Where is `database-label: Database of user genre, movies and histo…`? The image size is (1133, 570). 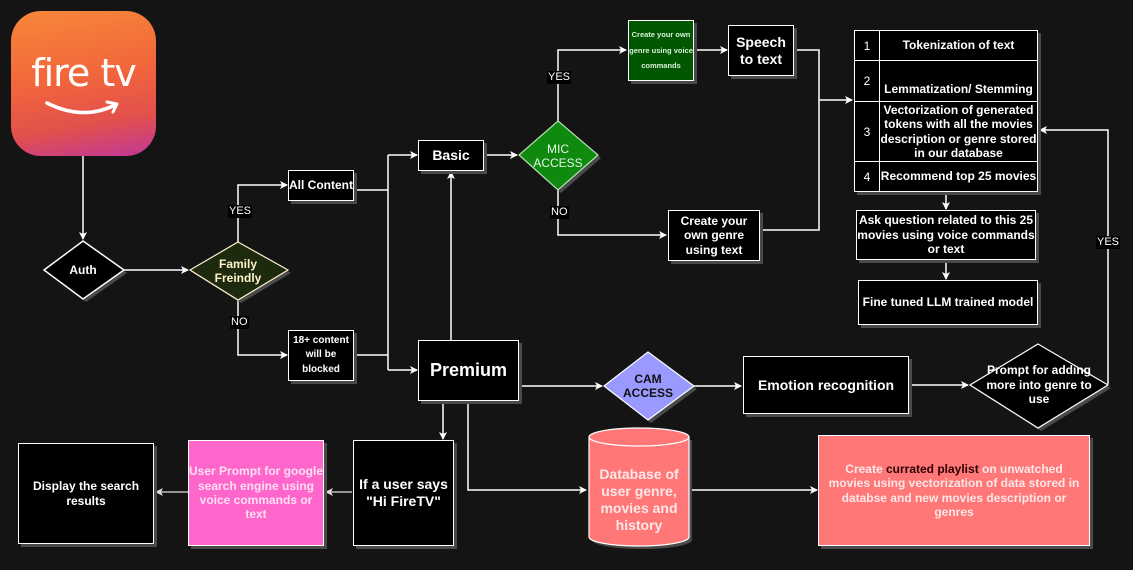 database-label: Database of user genre, movies and histo… is located at coordinates (639, 499).